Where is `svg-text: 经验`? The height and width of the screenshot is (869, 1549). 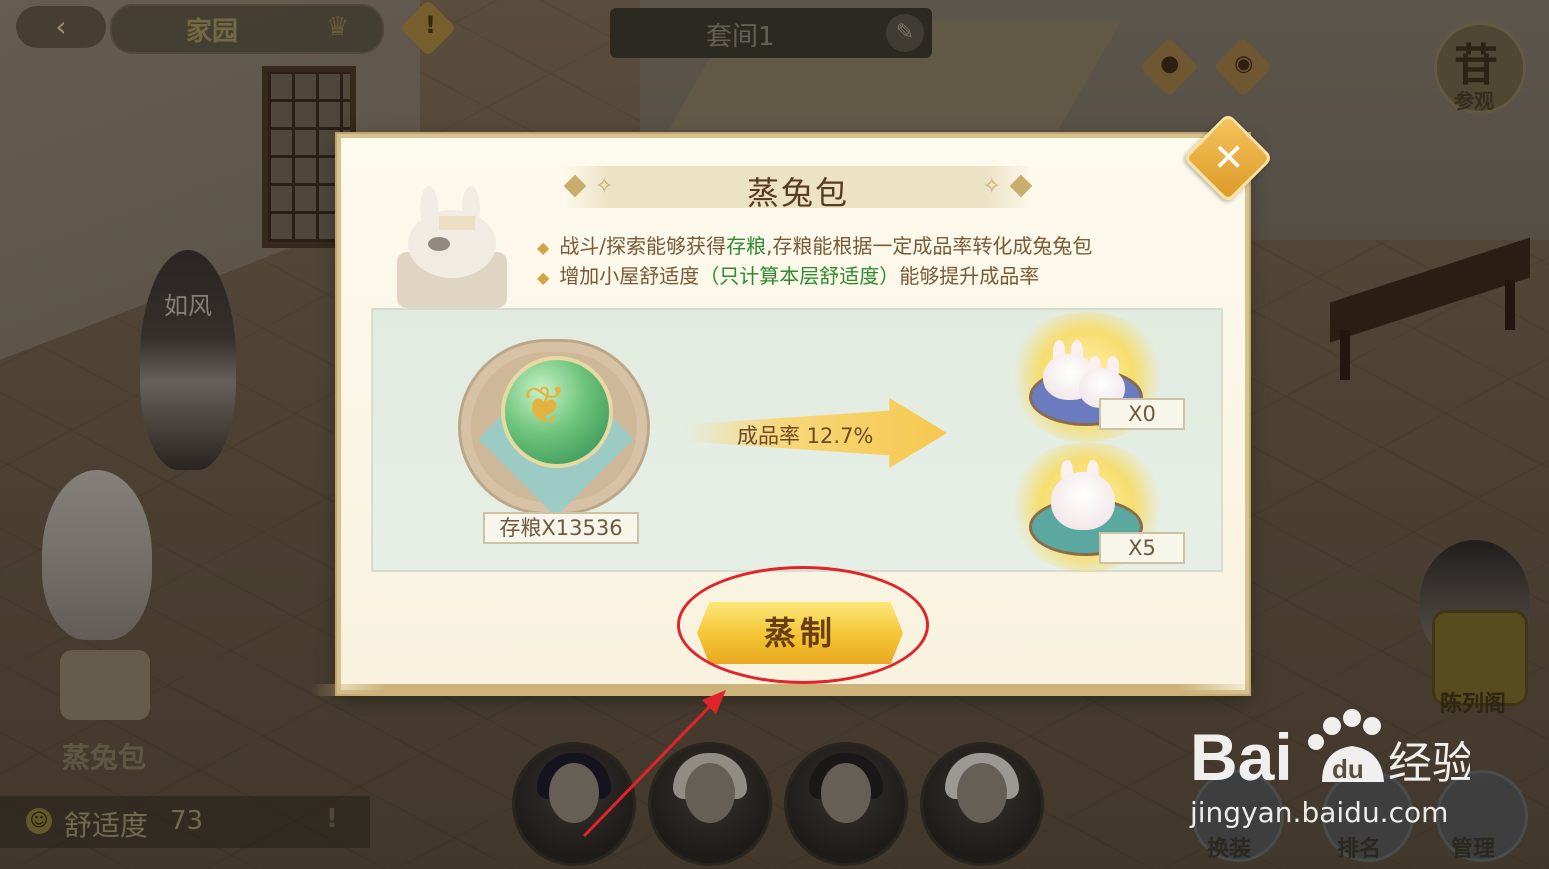
svg-text: 经验 is located at coordinates (1429, 763).